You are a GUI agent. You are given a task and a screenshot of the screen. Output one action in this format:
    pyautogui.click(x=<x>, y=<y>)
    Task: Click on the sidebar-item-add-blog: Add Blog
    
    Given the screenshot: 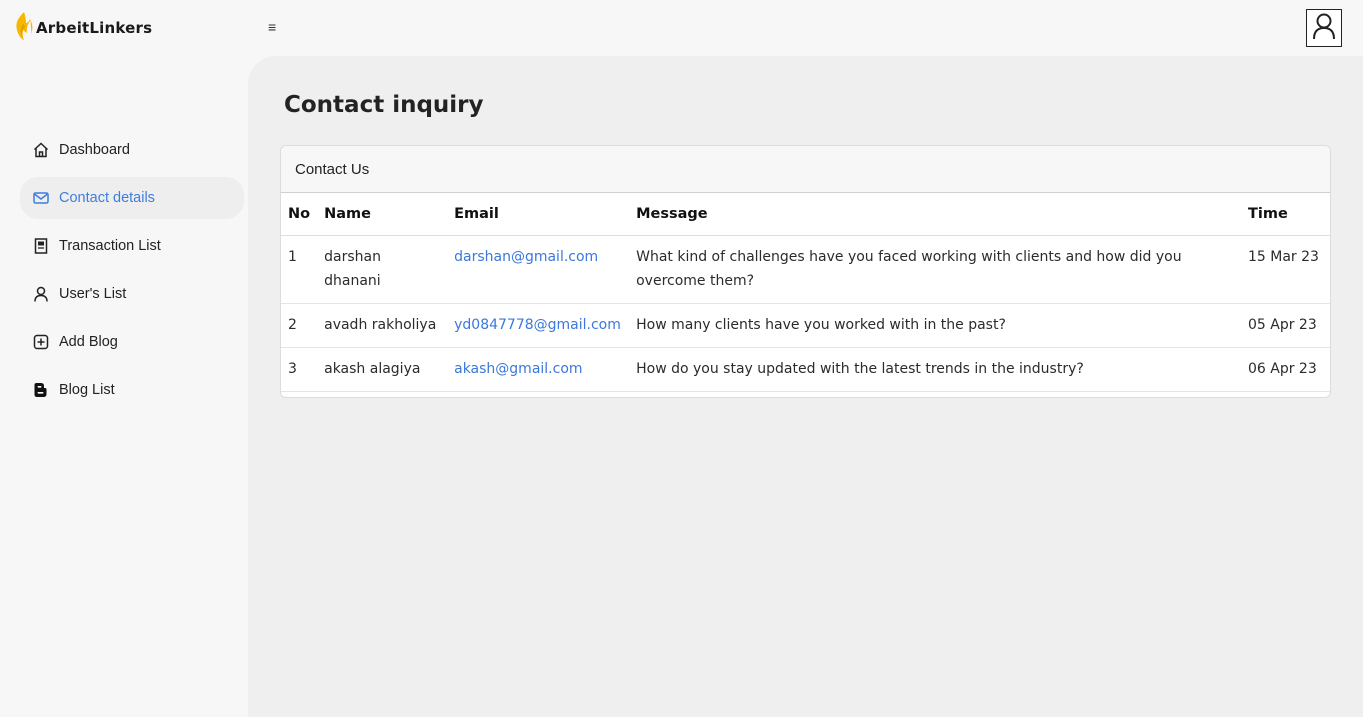 What is the action you would take?
    pyautogui.click(x=124, y=342)
    